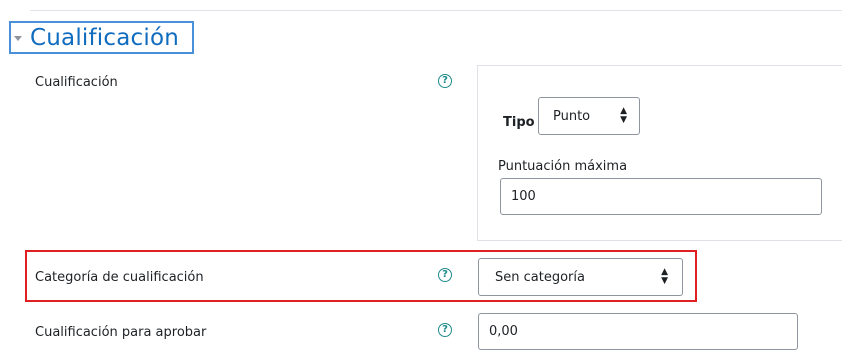  Describe the element at coordinates (540, 277) in the screenshot. I see `grade-category-value: Sen categoría` at that location.